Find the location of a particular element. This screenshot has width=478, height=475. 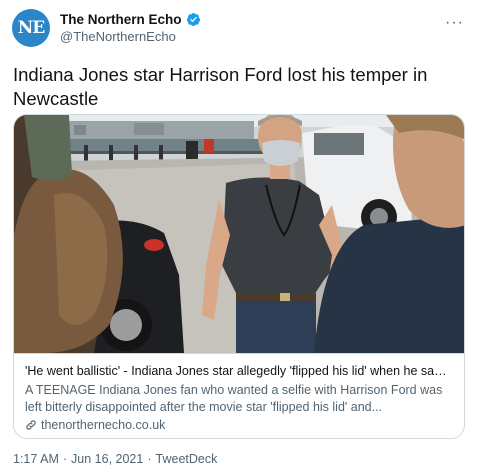

avatar-logo-text: NE is located at coordinates (31, 28).